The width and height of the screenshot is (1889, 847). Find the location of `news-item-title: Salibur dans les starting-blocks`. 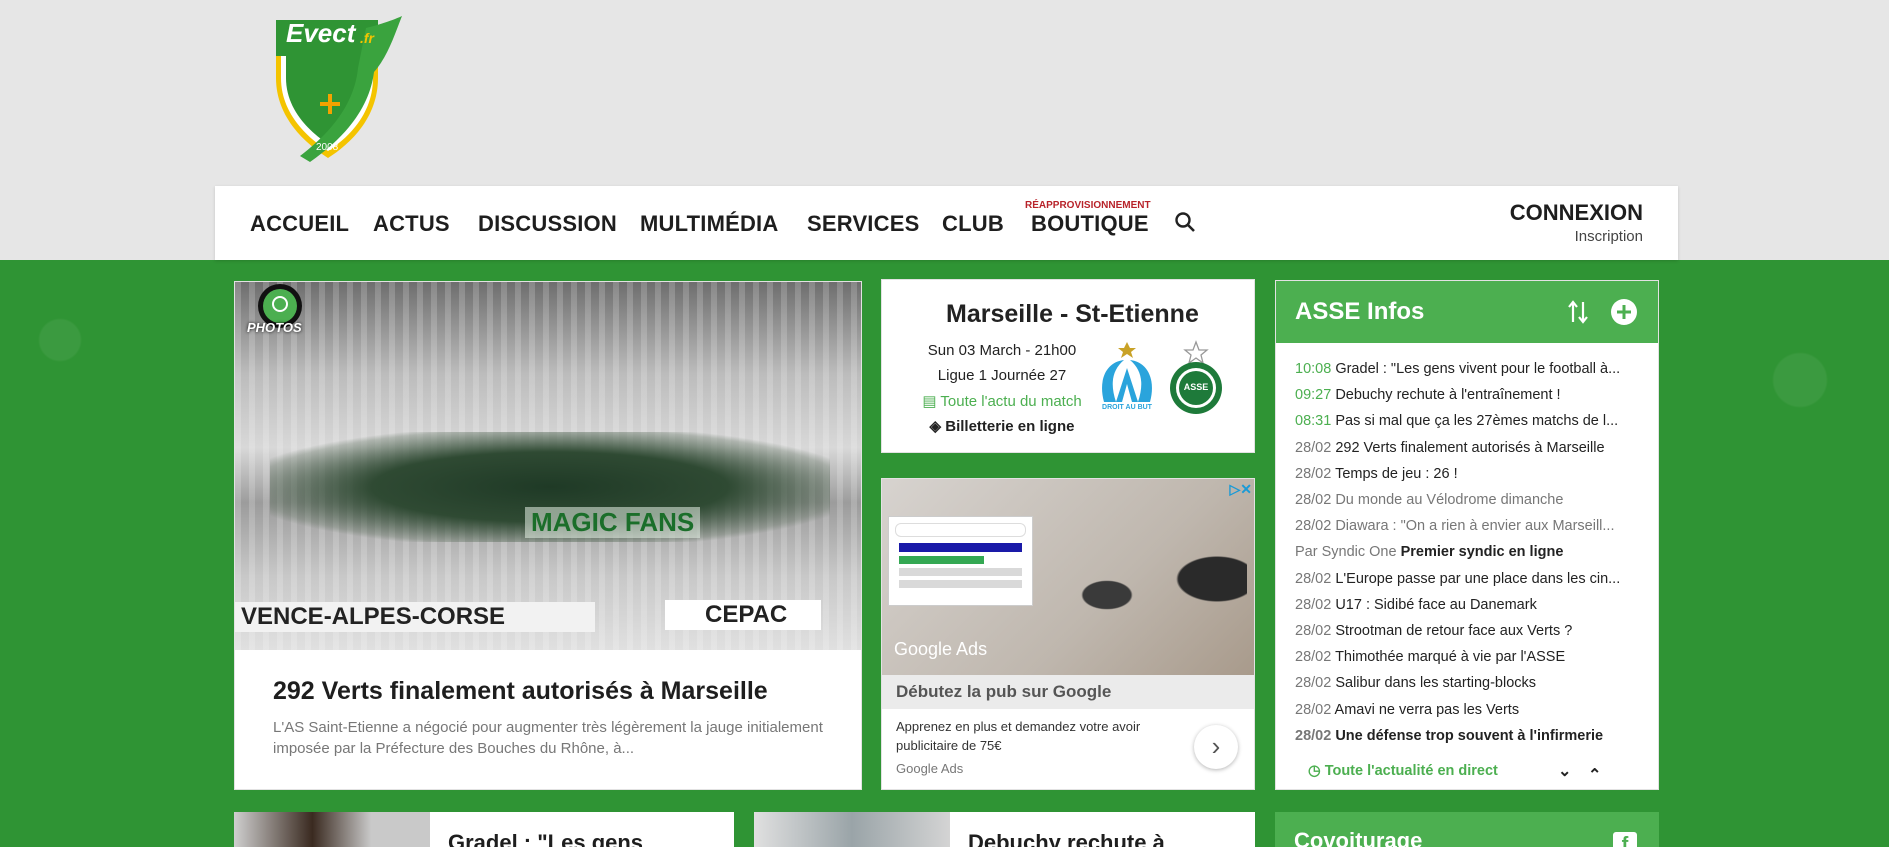

news-item-title: Salibur dans les starting-blocks is located at coordinates (1436, 683).